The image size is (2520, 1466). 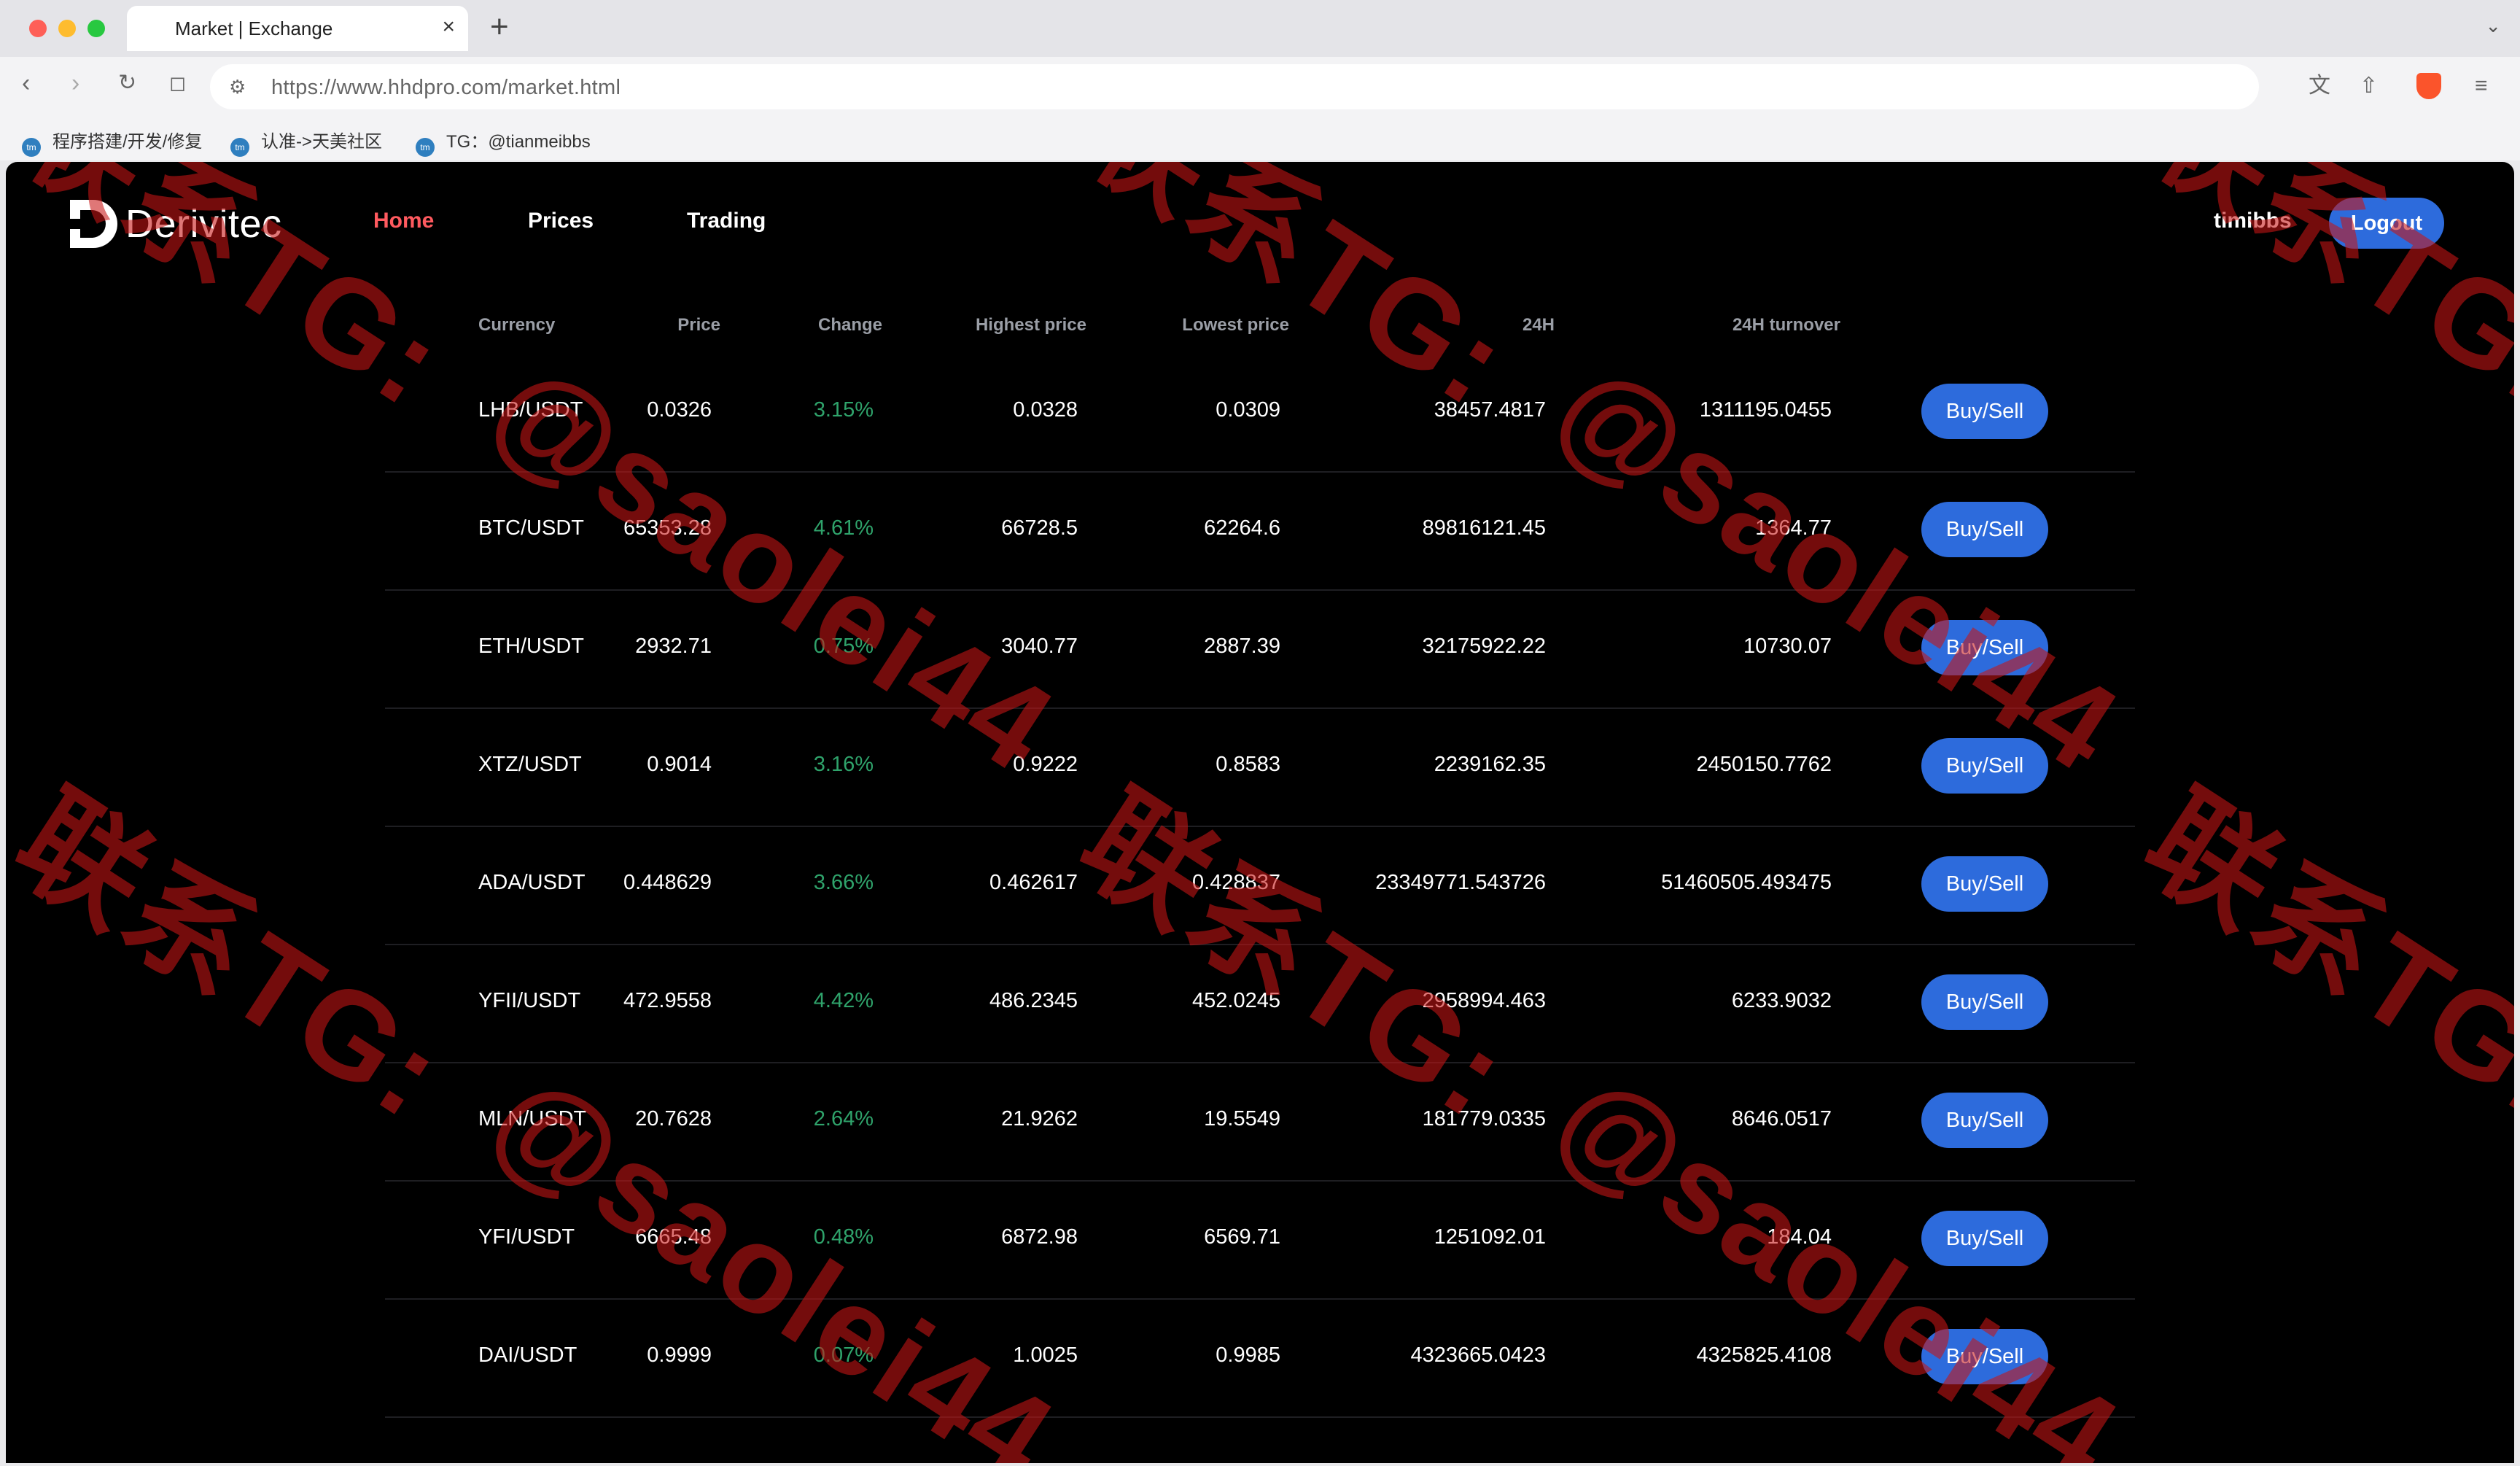 I want to click on highest-price-cell: 6872.98, so click(x=1039, y=1237).